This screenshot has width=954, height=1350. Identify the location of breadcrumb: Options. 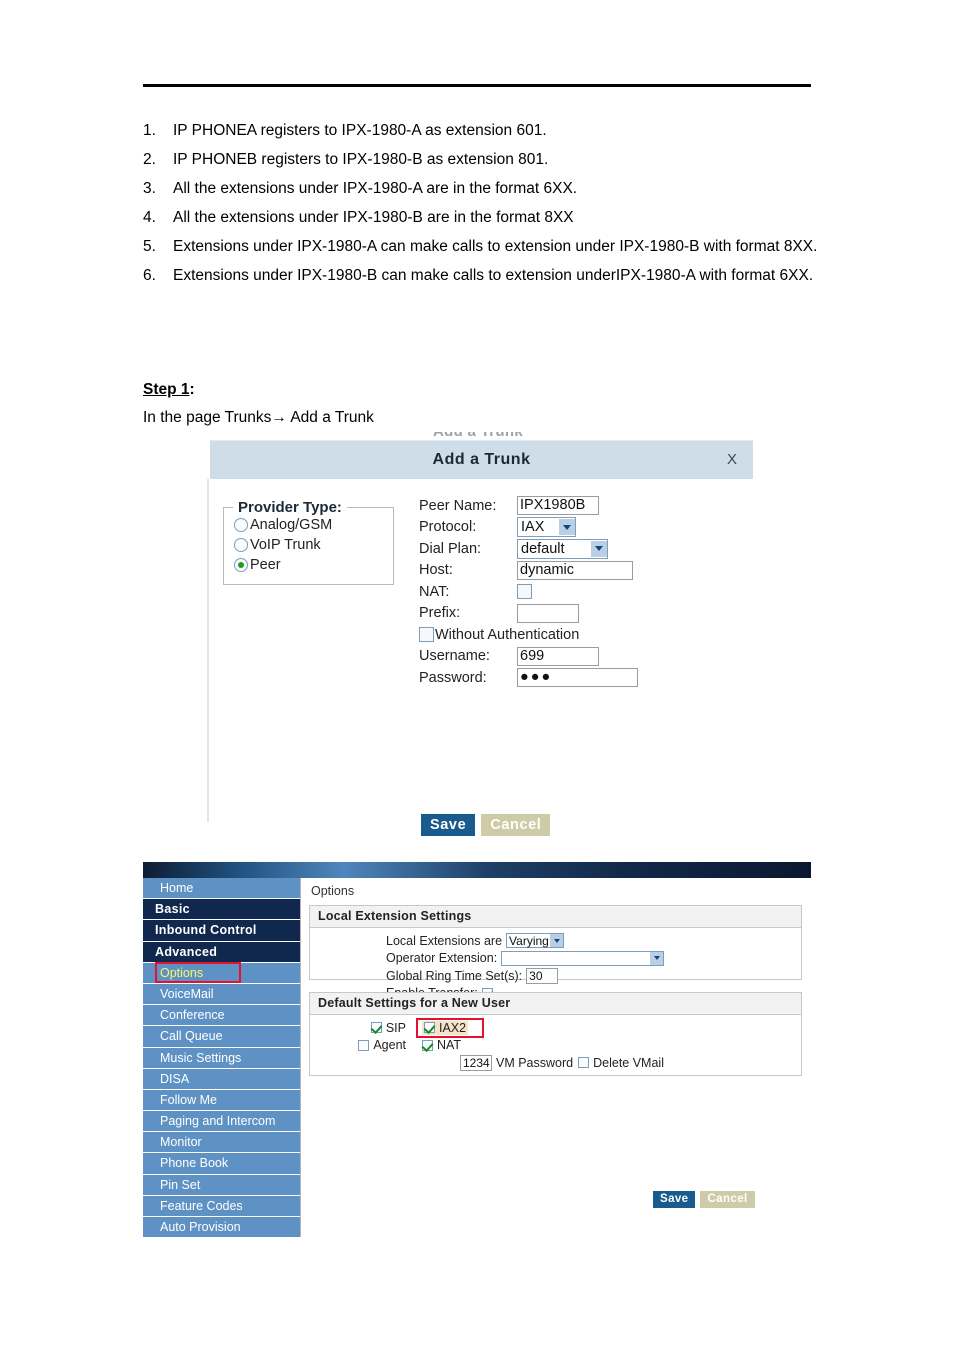
(333, 891).